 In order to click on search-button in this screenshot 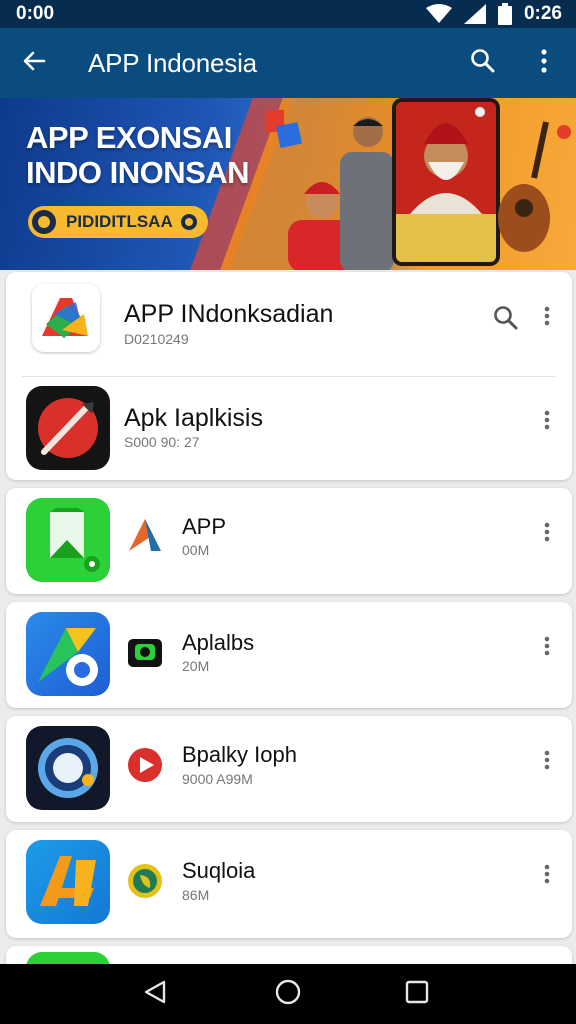, I will do `click(483, 63)`.